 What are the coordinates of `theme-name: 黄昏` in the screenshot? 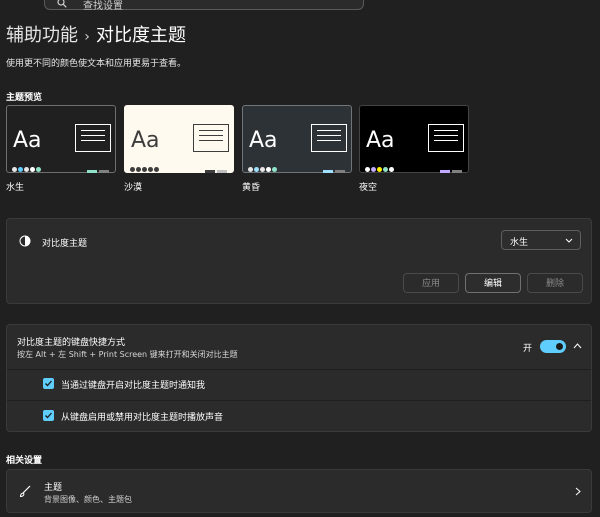 It's located at (251, 188).